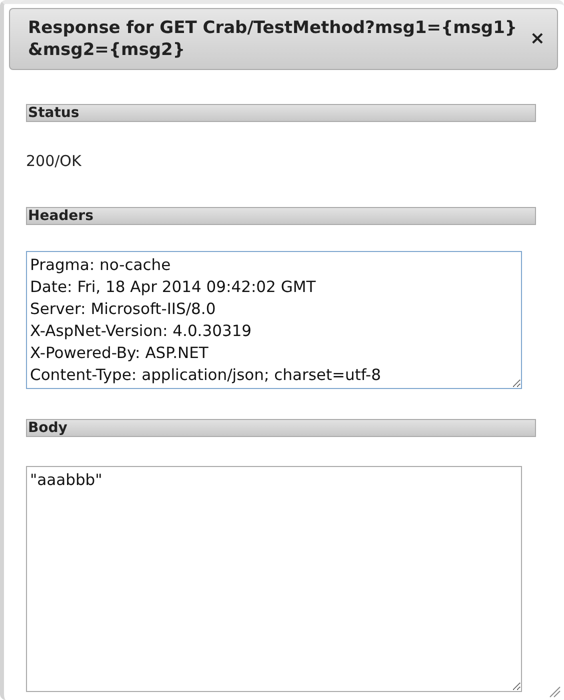 Image resolution: width=564 pixels, height=700 pixels. What do you see at coordinates (273, 39) in the screenshot?
I see `dialog-title: Response for GET Crab/TestMethod?msg1={msg1}&msg2={msg2}` at bounding box center [273, 39].